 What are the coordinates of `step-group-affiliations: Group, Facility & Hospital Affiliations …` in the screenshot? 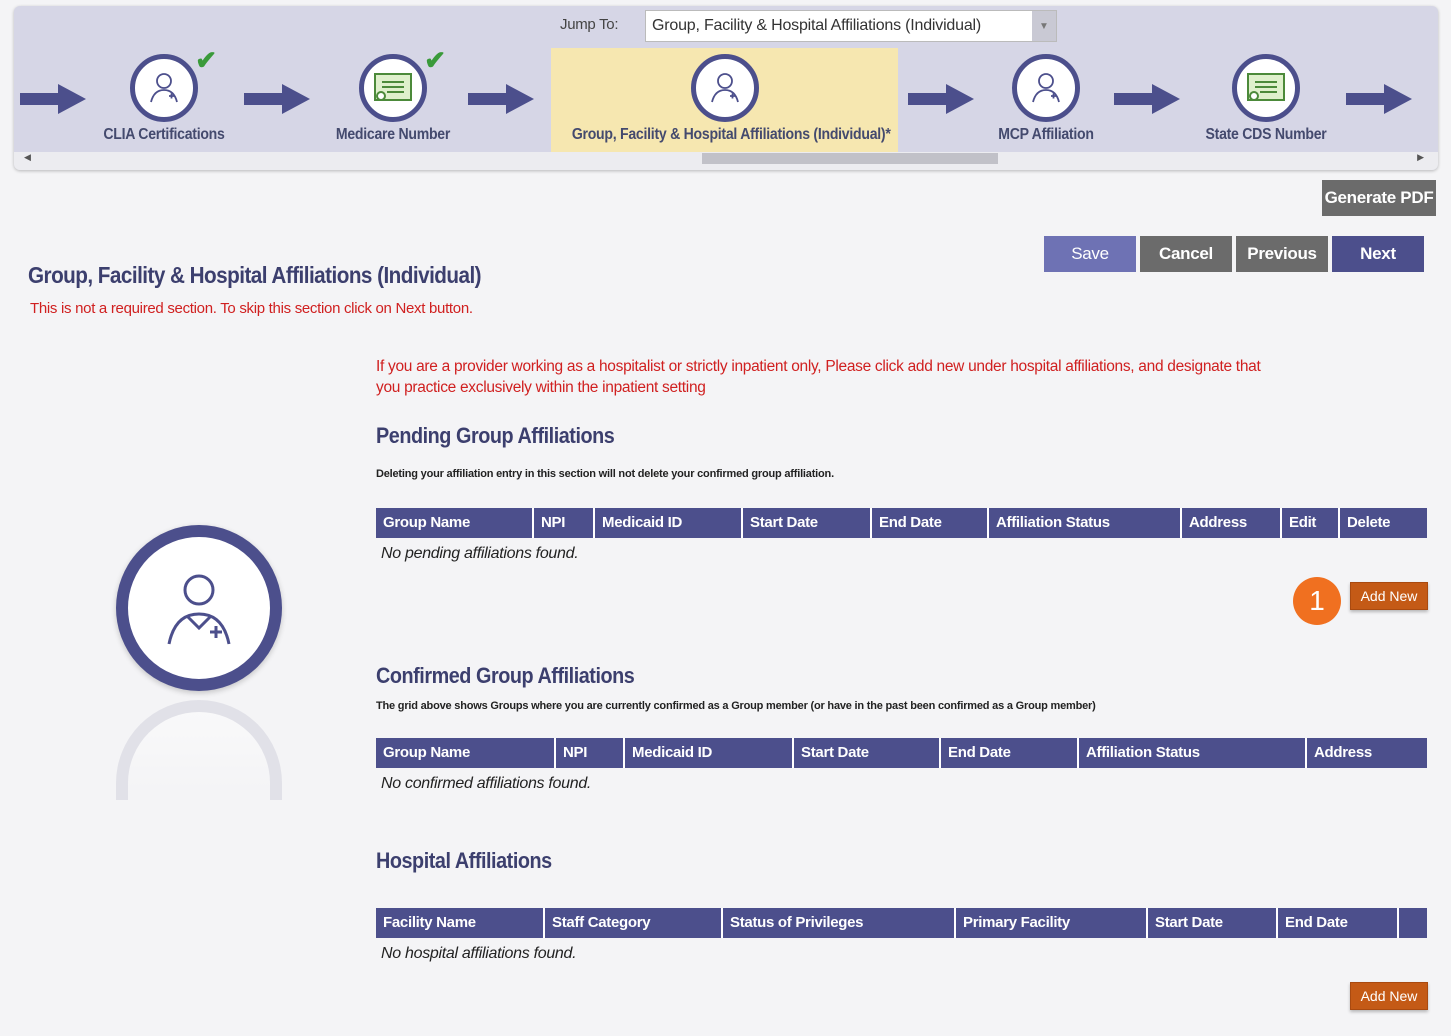 It's located at (724, 99).